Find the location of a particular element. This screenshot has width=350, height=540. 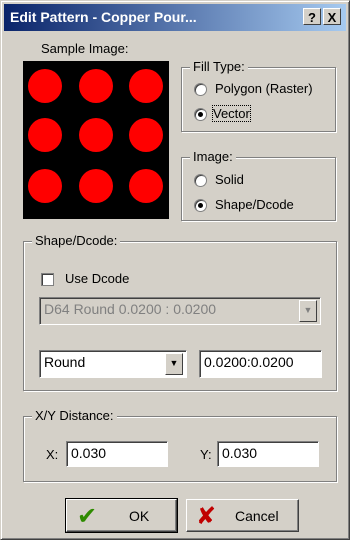

sample-image-label: Sample Image: is located at coordinates (85, 48).